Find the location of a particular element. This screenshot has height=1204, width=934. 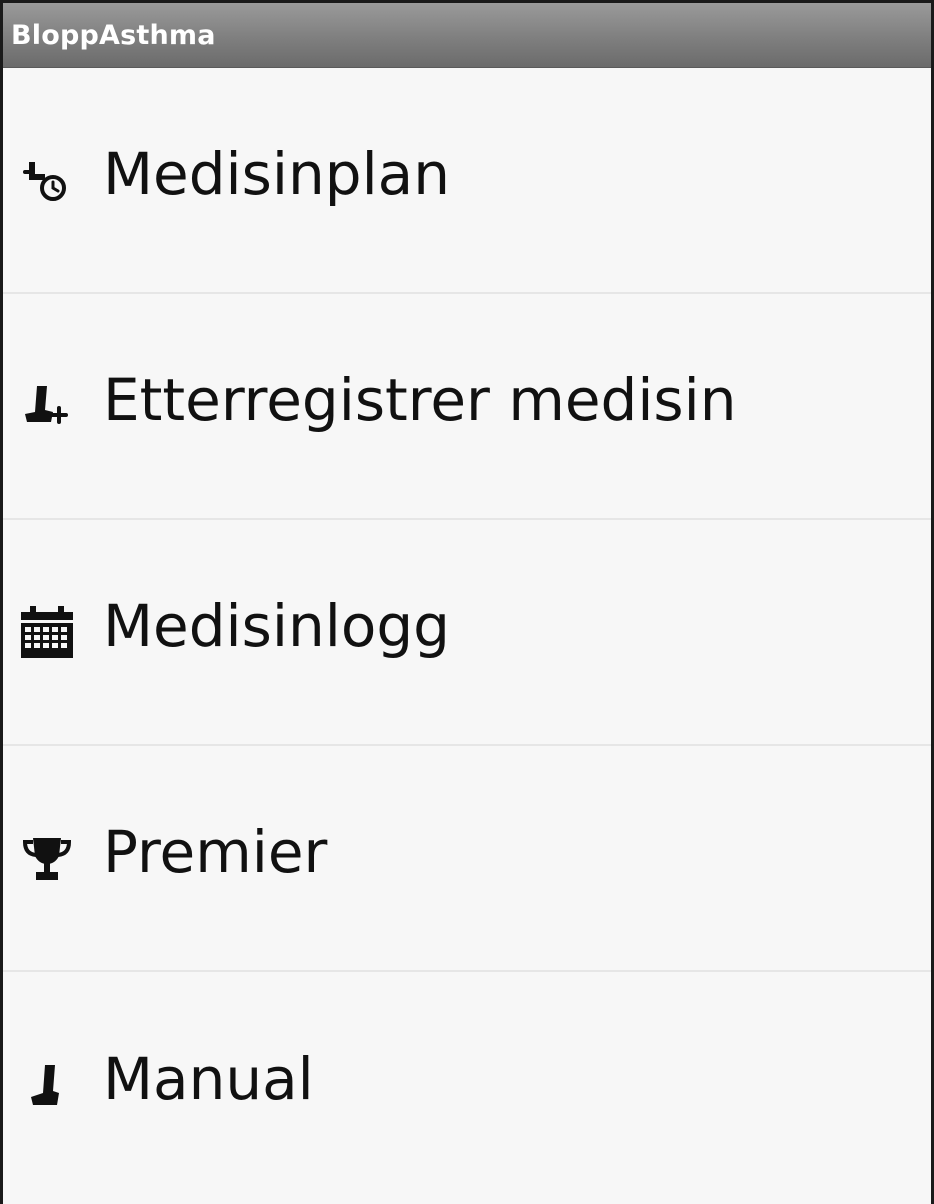

inhaler-clock-icon is located at coordinates (47, 180).